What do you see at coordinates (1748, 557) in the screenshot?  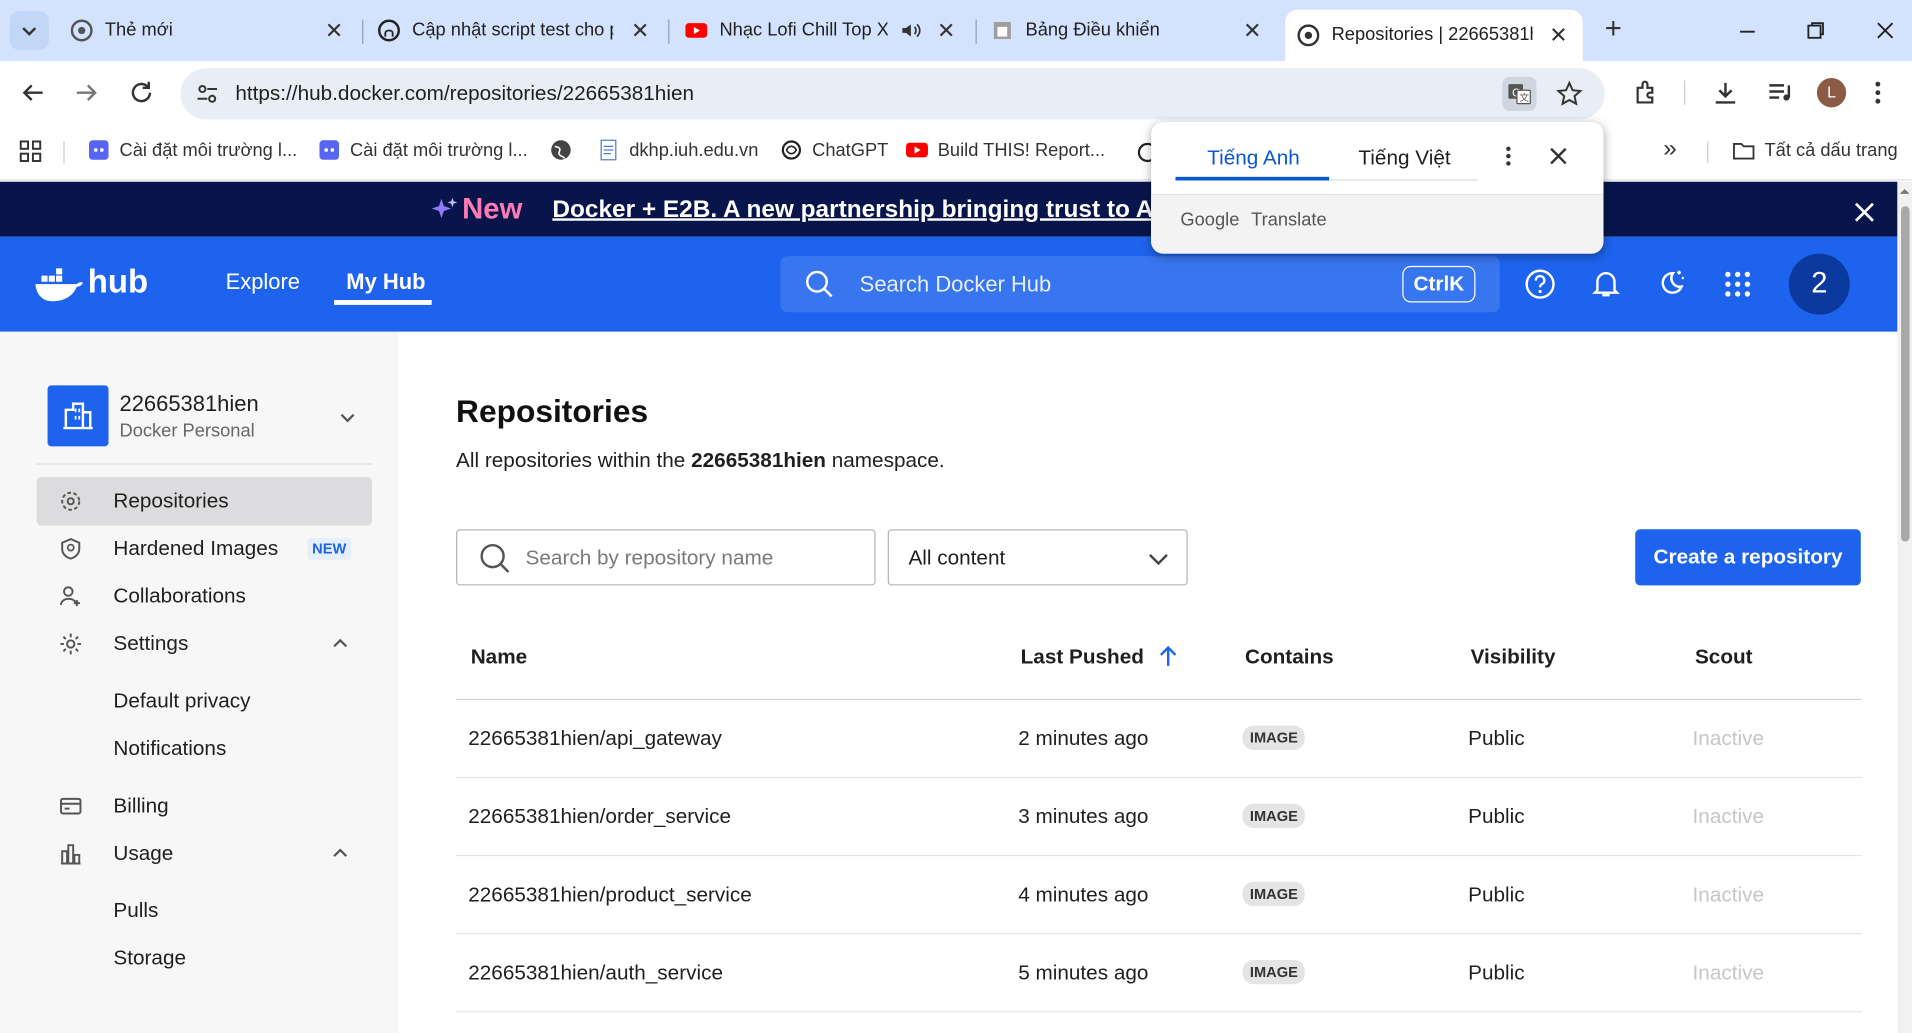 I see `create-repository-button: Create a repository` at bounding box center [1748, 557].